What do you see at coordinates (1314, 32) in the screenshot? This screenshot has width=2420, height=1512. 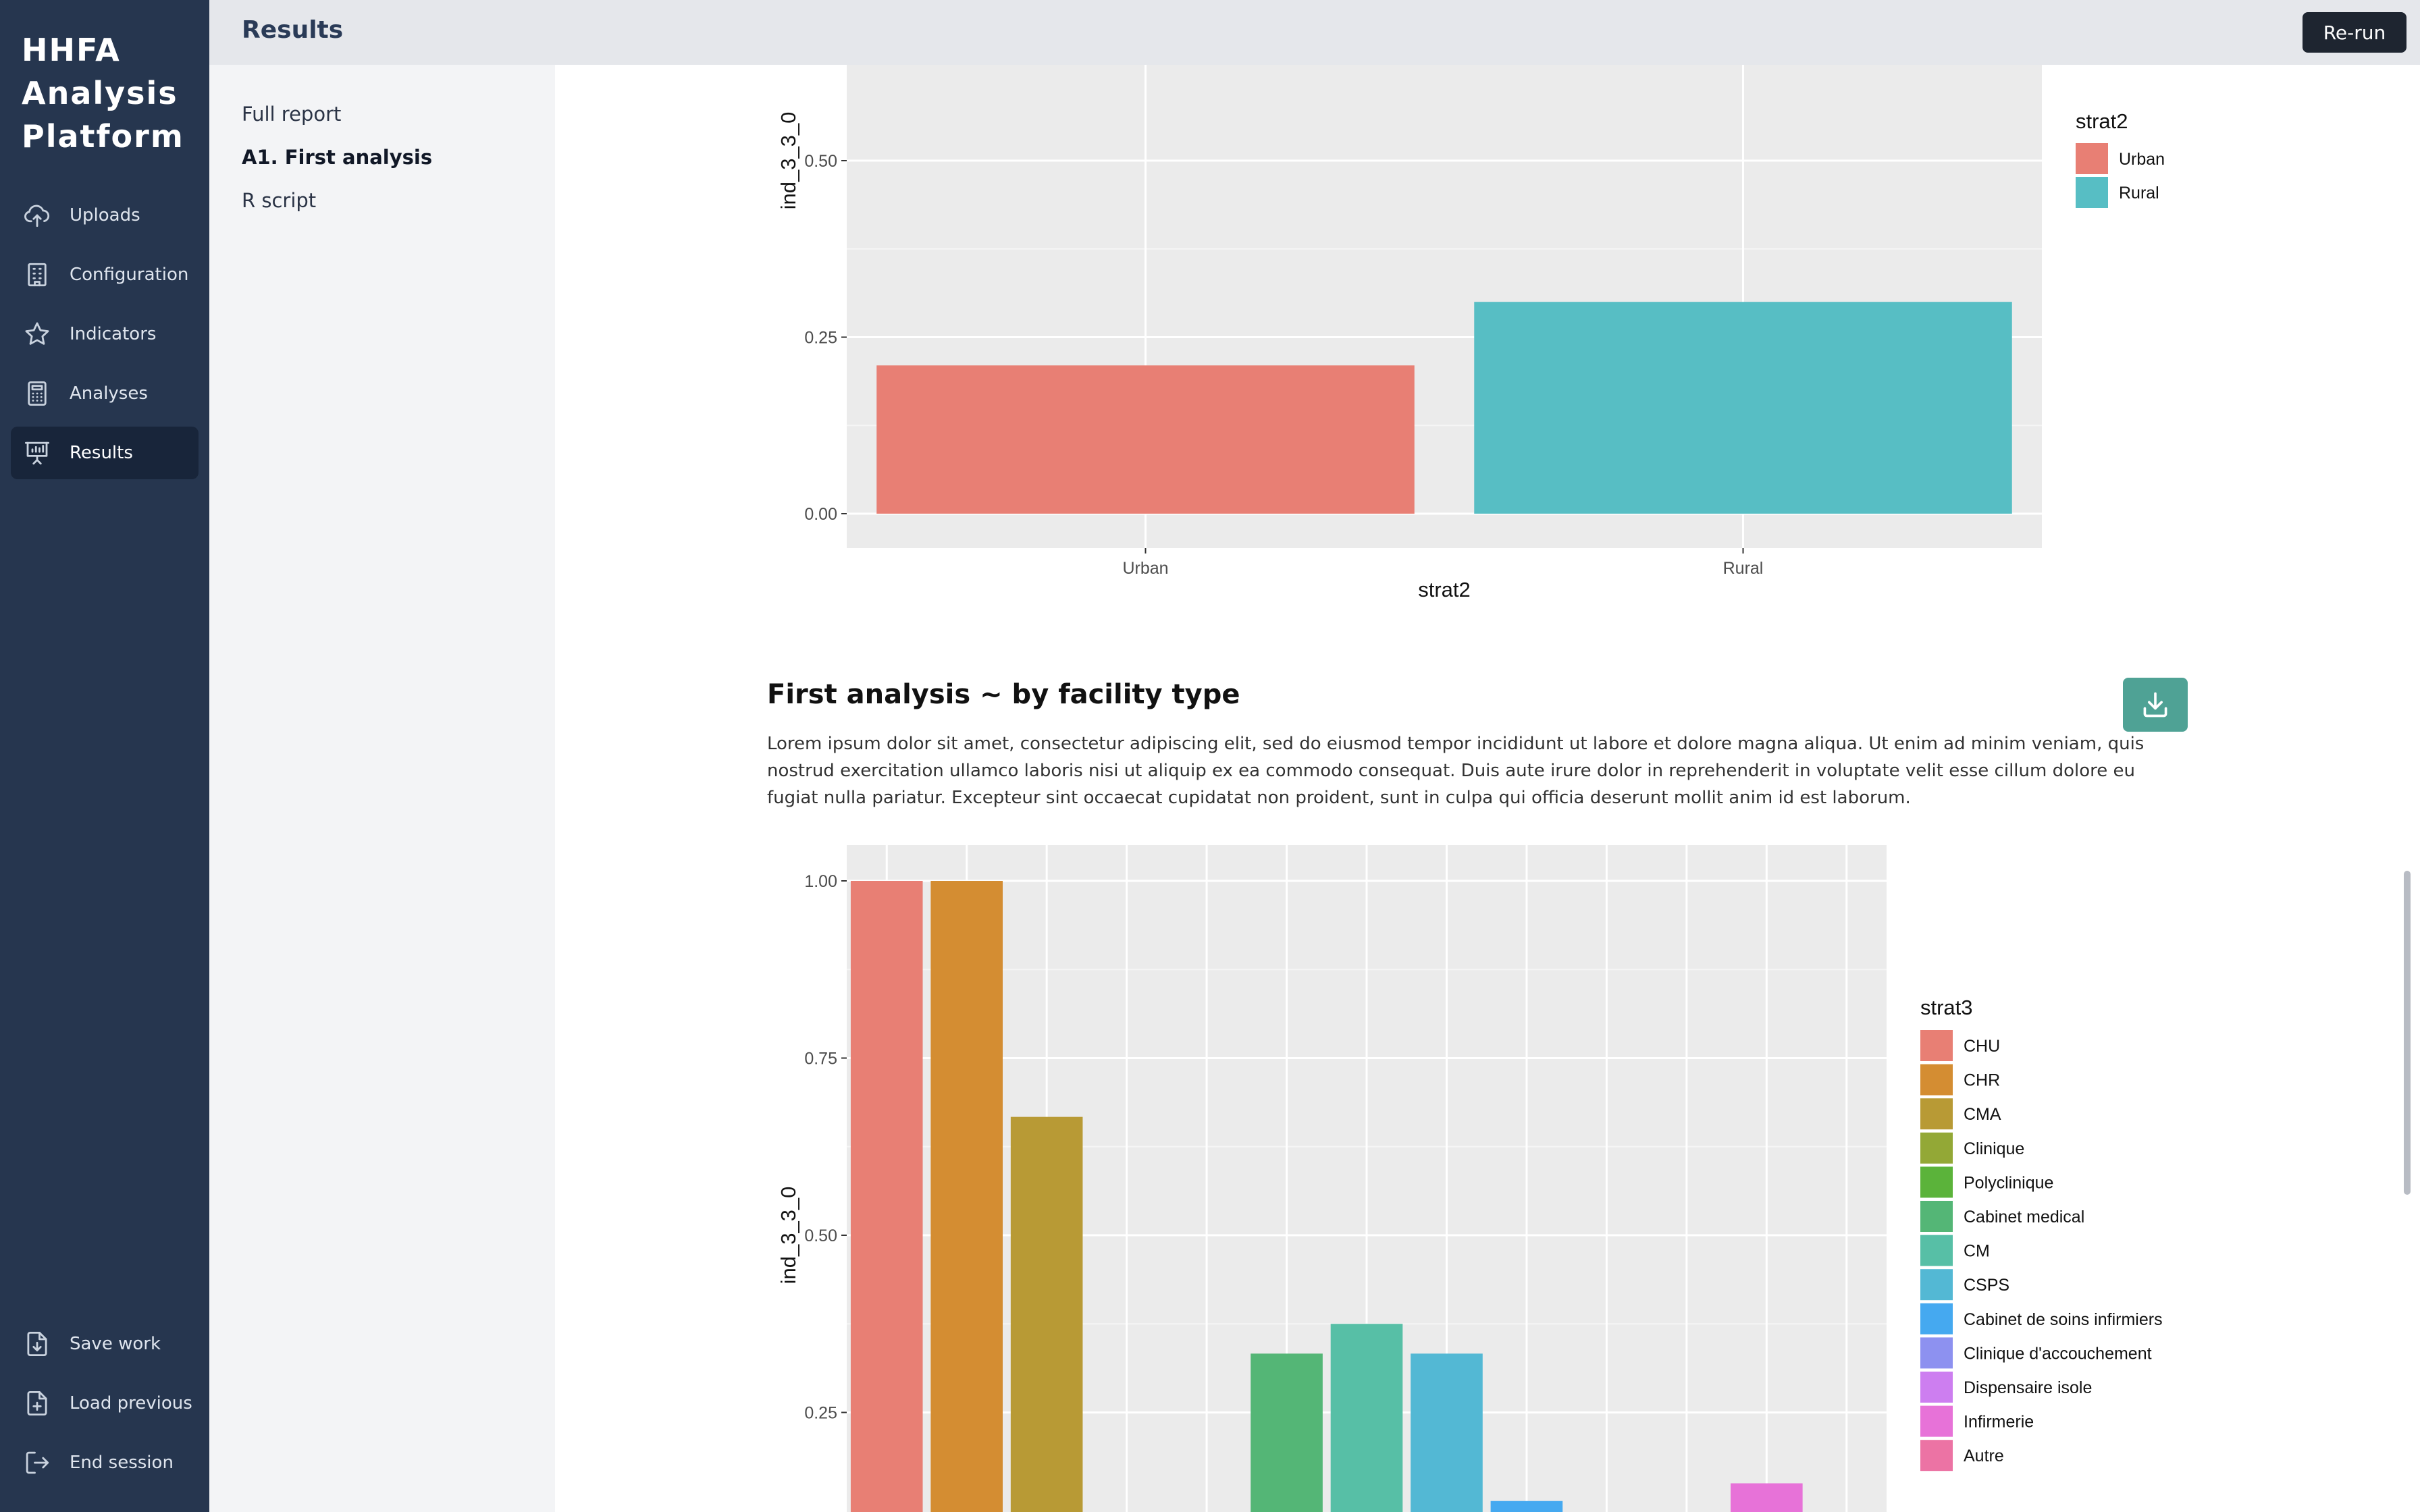 I see `top-bar: Results Re-run` at bounding box center [1314, 32].